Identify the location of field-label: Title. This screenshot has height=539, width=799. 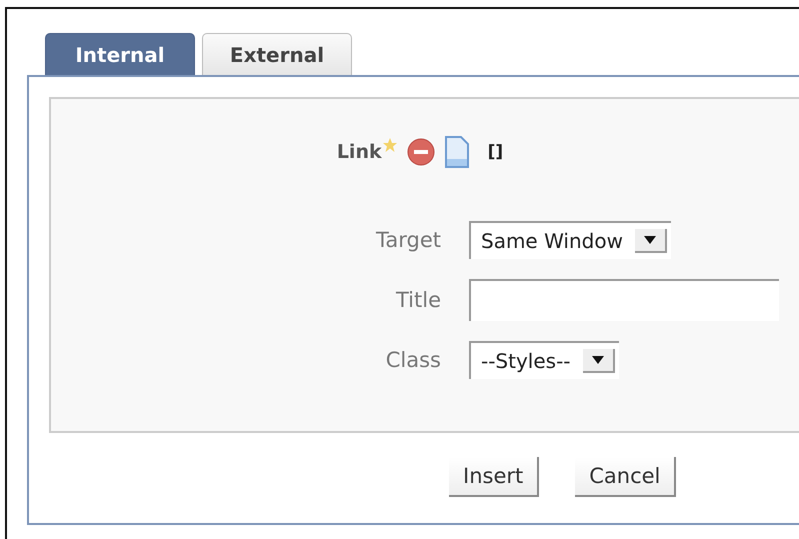
(417, 300).